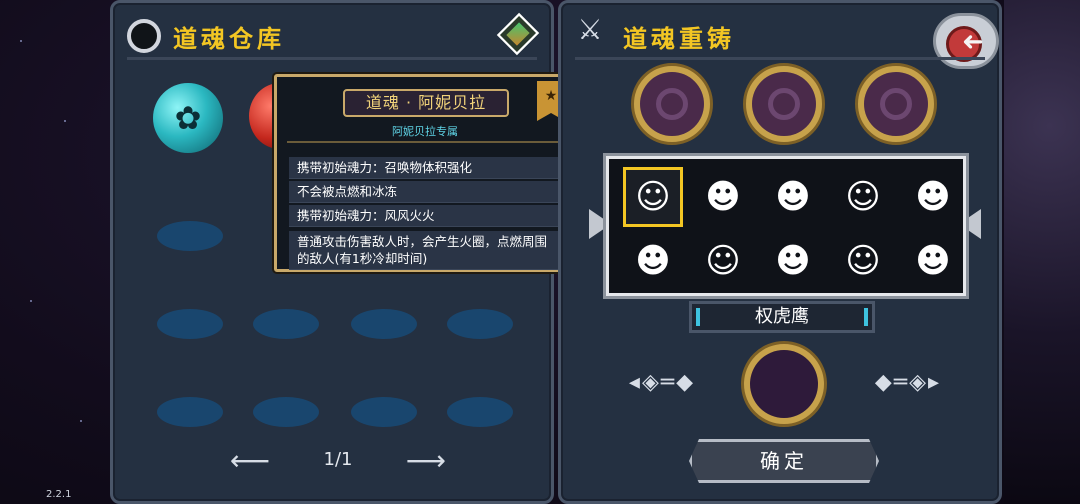 Image resolution: width=1080 pixels, height=504 pixels. What do you see at coordinates (426, 461) in the screenshot?
I see `next-page-arrow-icon: ⟶` at bounding box center [426, 461].